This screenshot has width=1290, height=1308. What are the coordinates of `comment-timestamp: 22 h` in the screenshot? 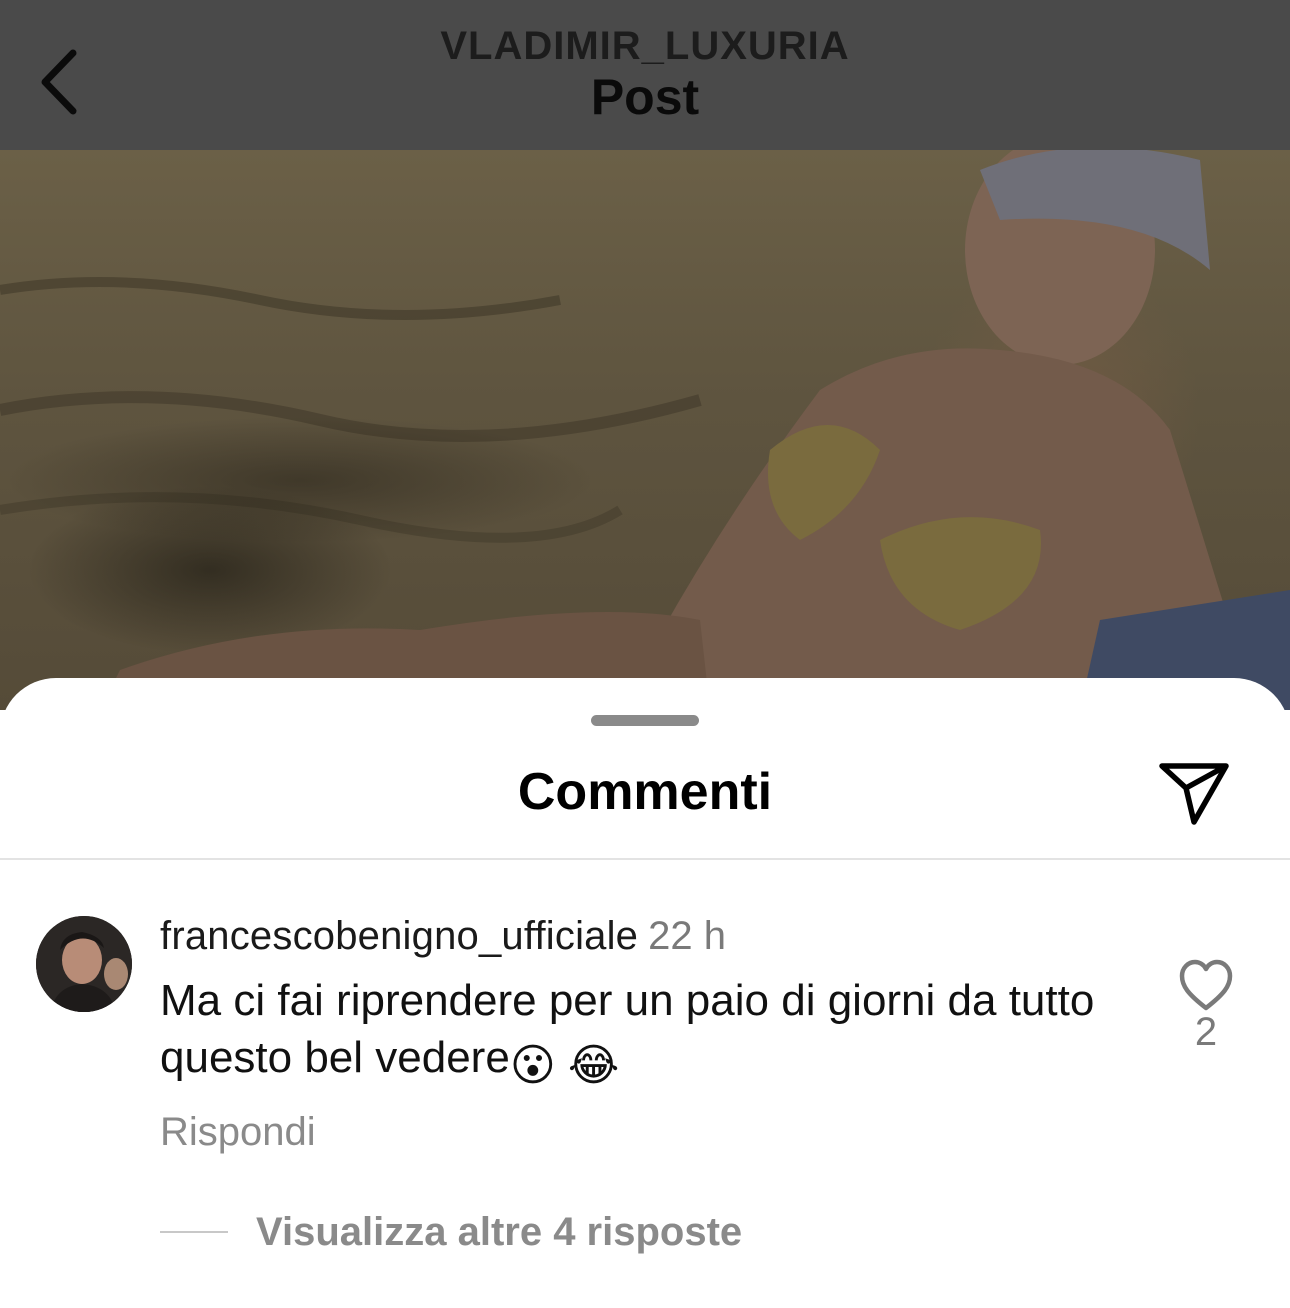 It's located at (687, 936).